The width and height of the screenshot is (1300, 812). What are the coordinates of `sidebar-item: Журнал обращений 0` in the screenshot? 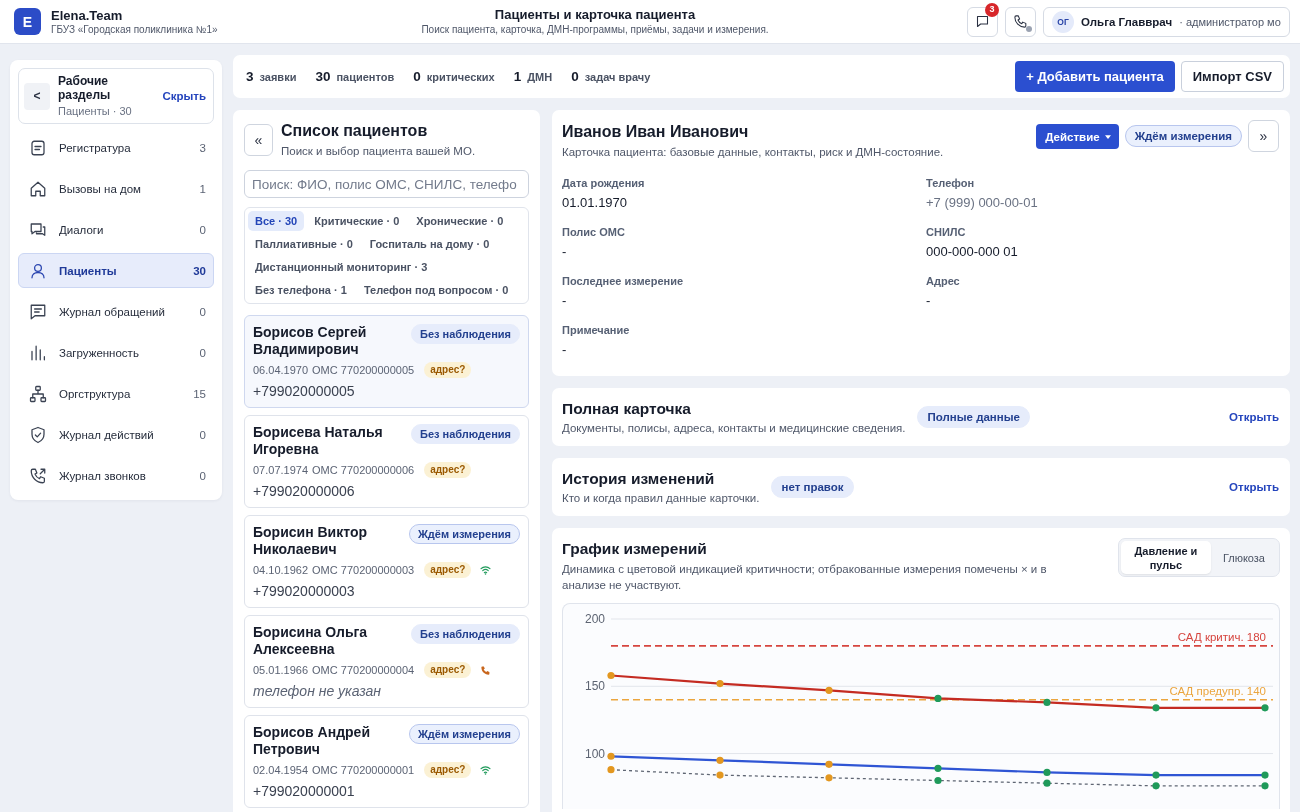 It's located at (116, 311).